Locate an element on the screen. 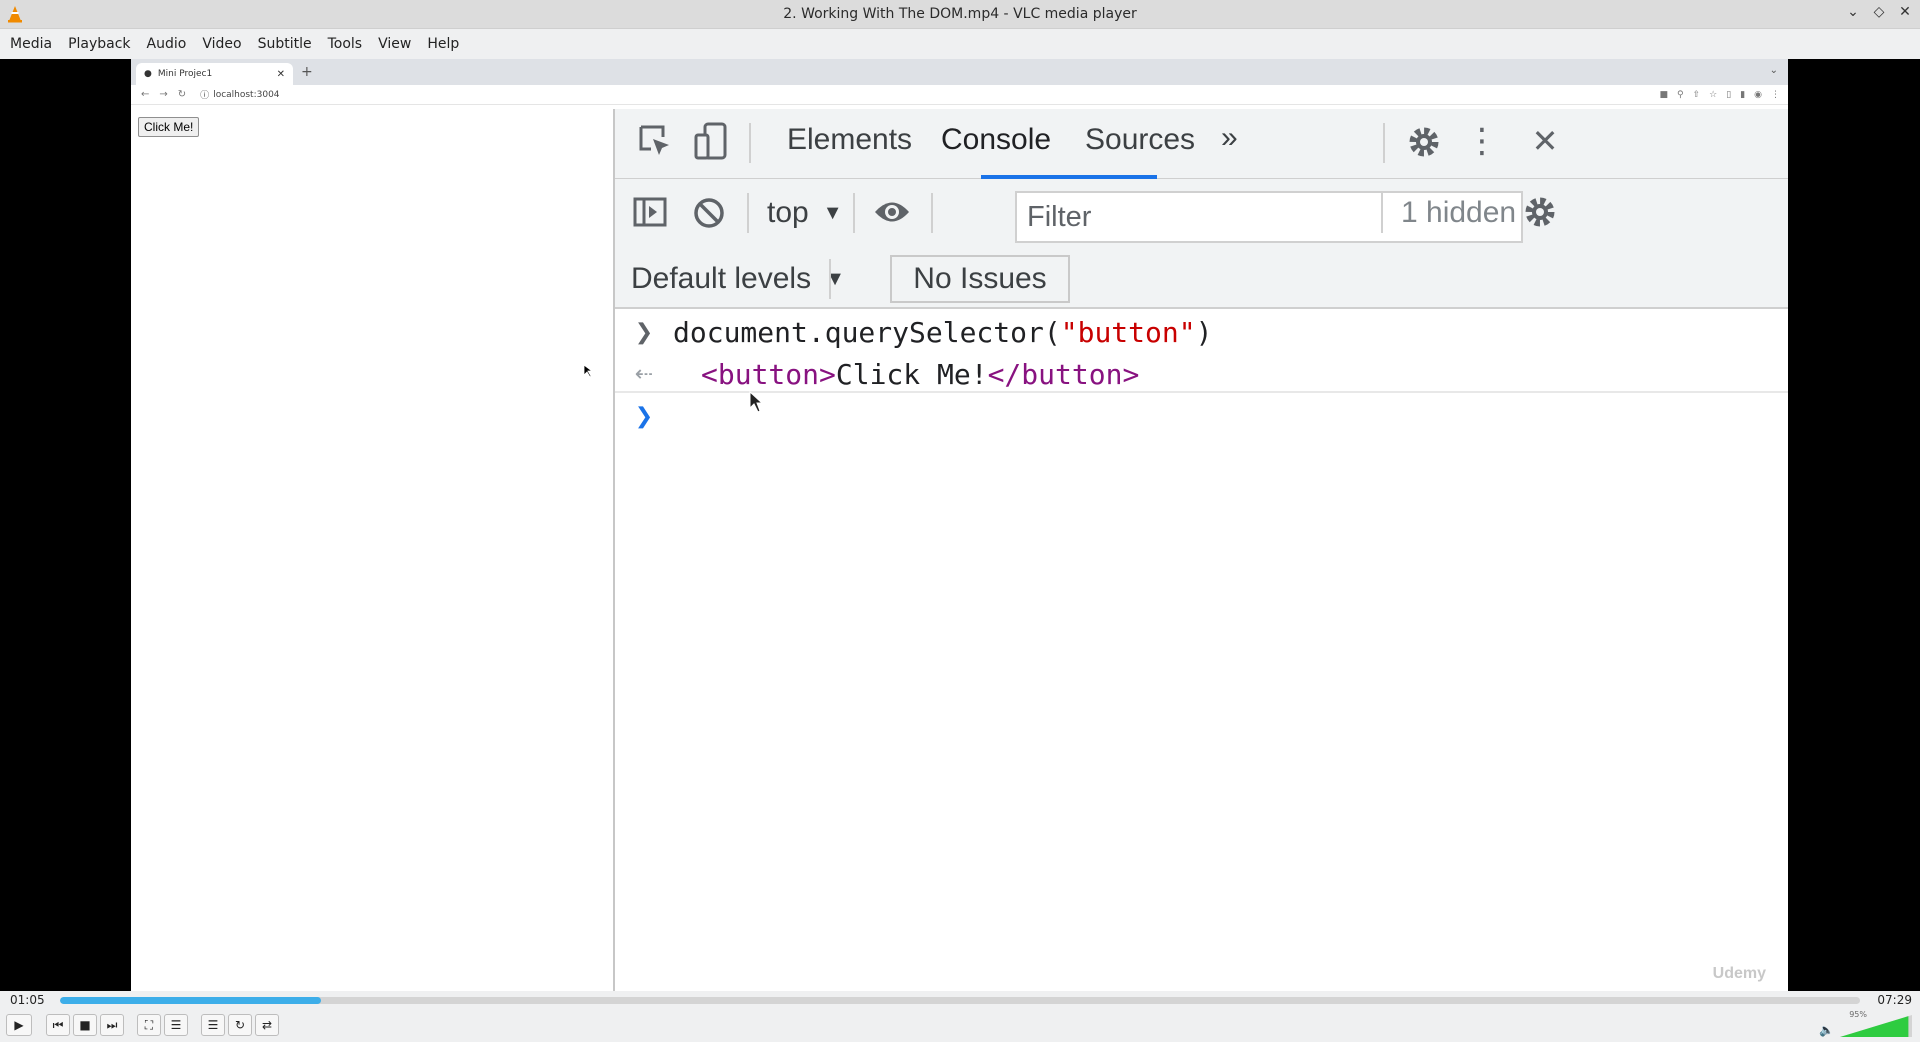  input-code-arg: "button" is located at coordinates (1128, 332).